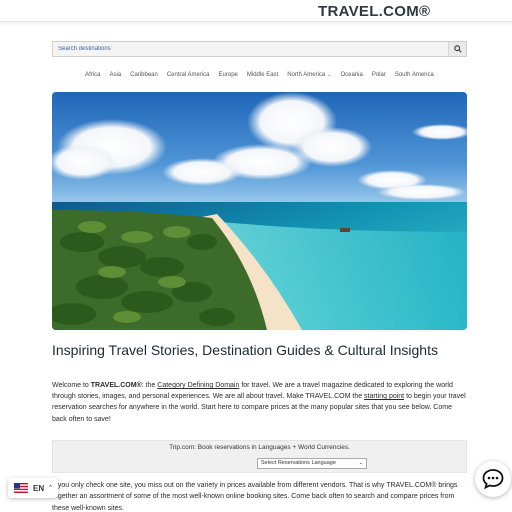  Describe the element at coordinates (378, 75) in the screenshot. I see `nav-item-polar: Polar` at that location.